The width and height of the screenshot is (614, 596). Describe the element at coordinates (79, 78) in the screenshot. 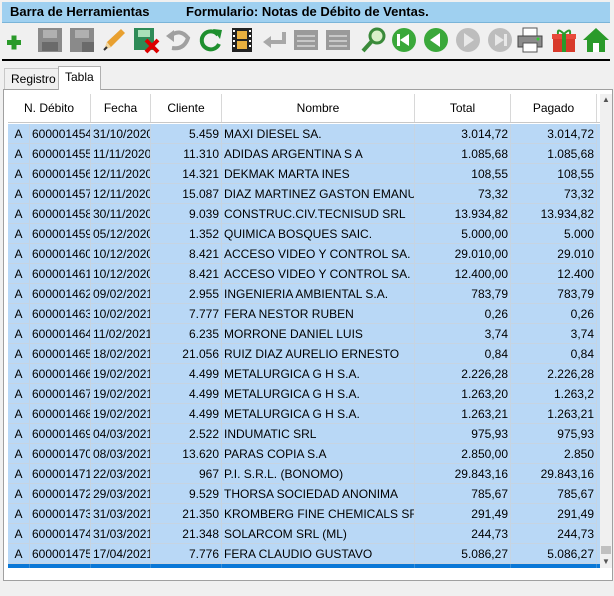

I see `tab-tabla: Tabla` at that location.